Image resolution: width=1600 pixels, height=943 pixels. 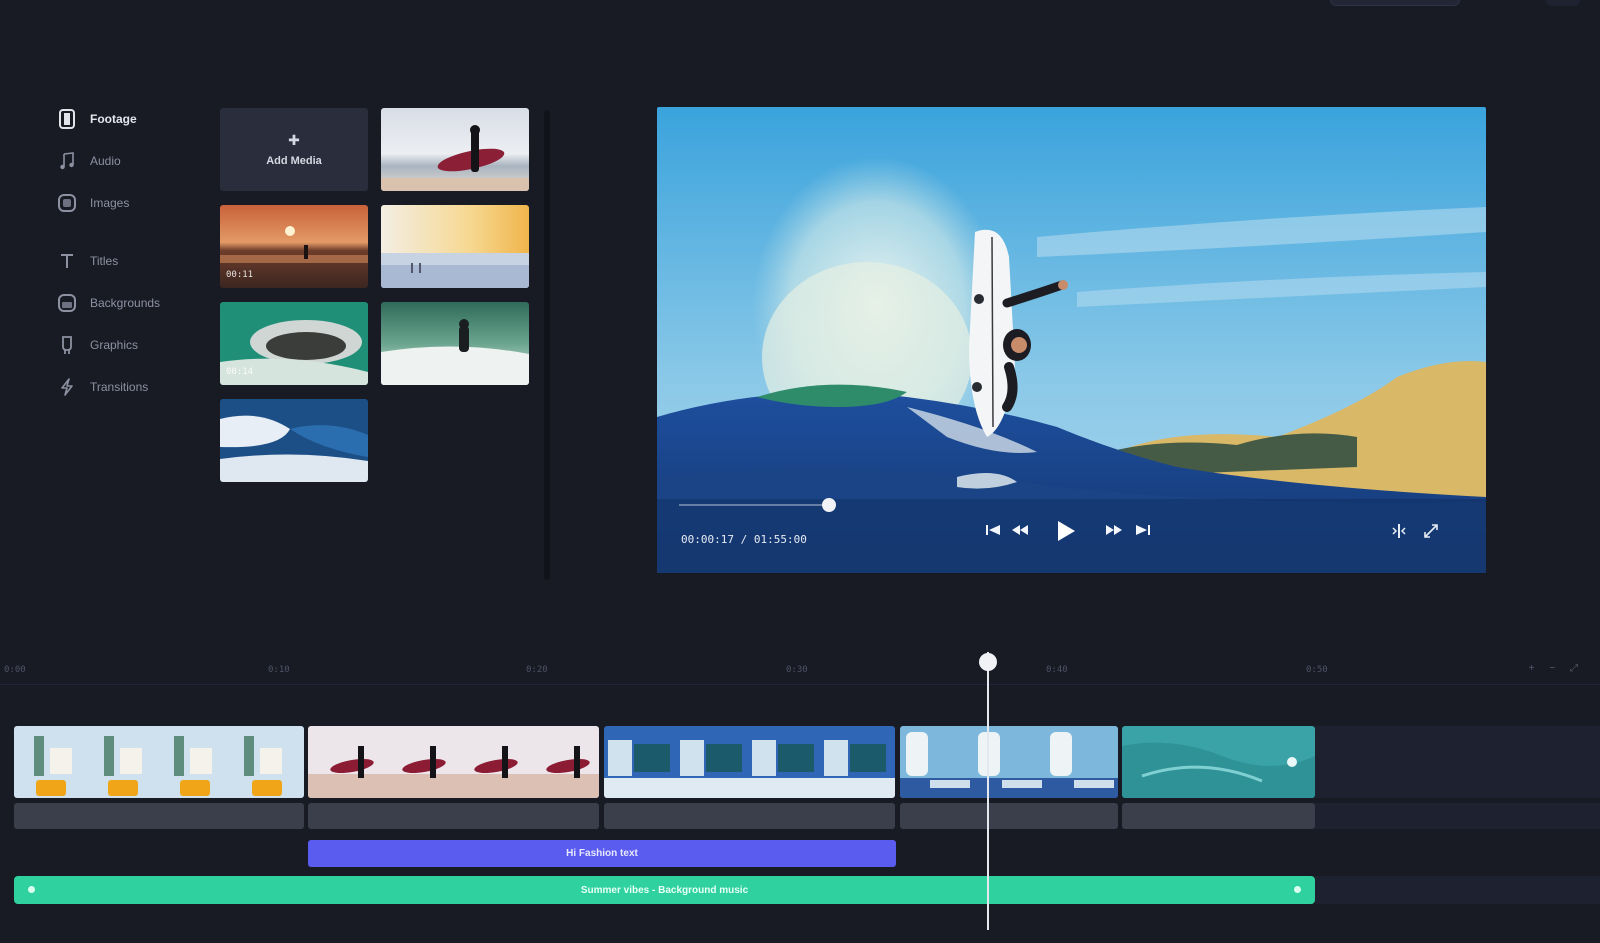 I want to click on fast-forward-icon, so click(x=1115, y=532).